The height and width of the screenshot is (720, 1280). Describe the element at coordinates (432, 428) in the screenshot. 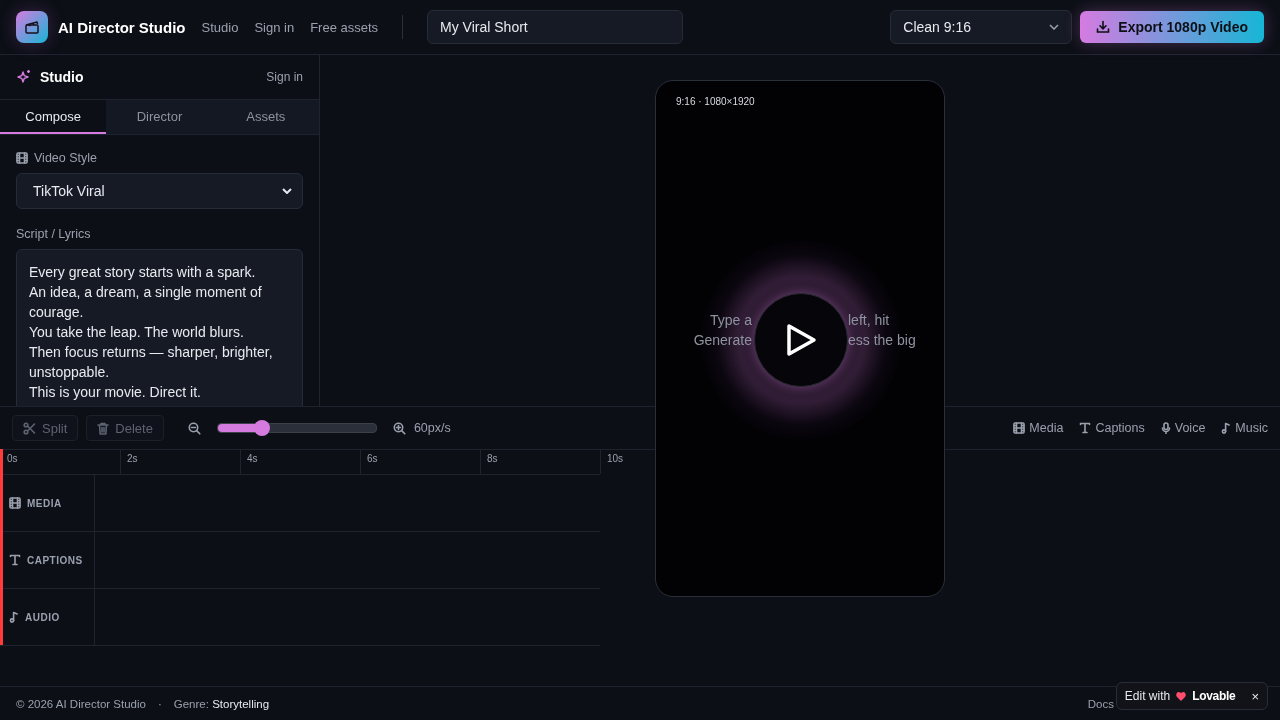

I see `zoom-reading: 60px/s` at that location.